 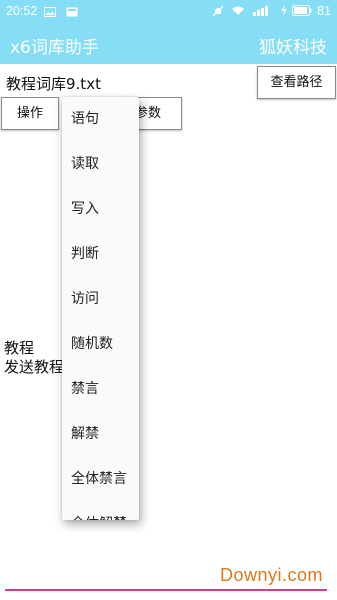 I want to click on app-bar: x6词库助手 狐妖科技, so click(x=168, y=44).